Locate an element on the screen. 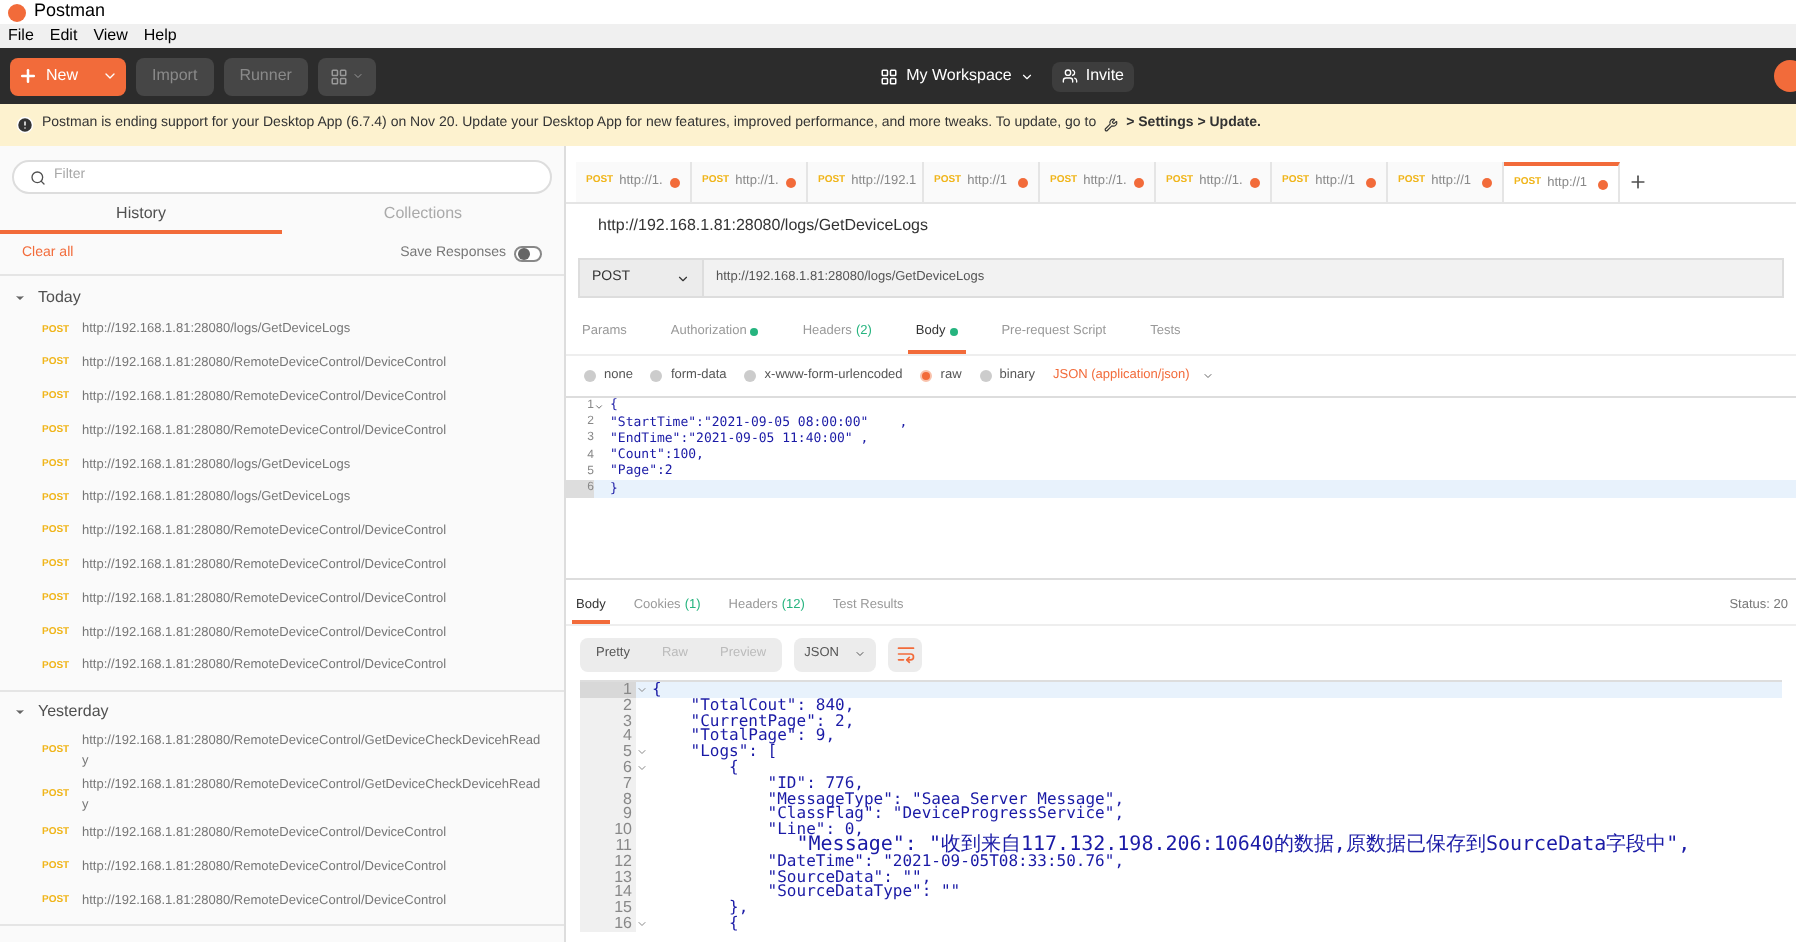 This screenshot has width=1796, height=942. code-line: "TotalCout": 840, is located at coordinates (771, 705).